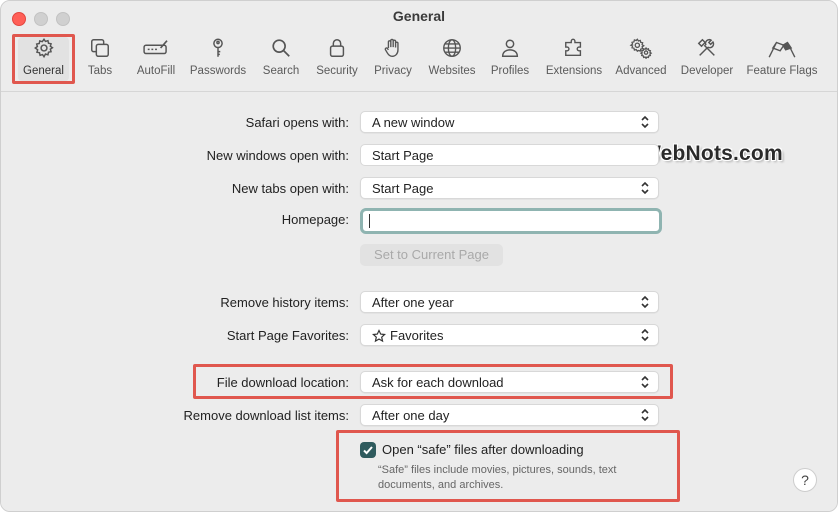 This screenshot has height=512, width=838. Describe the element at coordinates (218, 47) in the screenshot. I see `key-icon` at that location.